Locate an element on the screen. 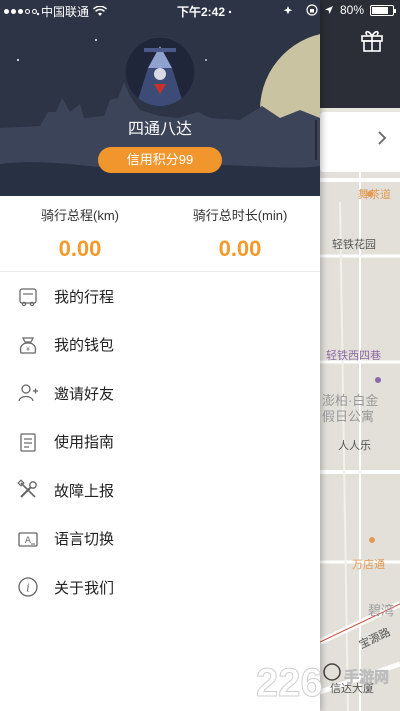 The height and width of the screenshot is (711, 400). svg-text: i is located at coordinates (28, 588).